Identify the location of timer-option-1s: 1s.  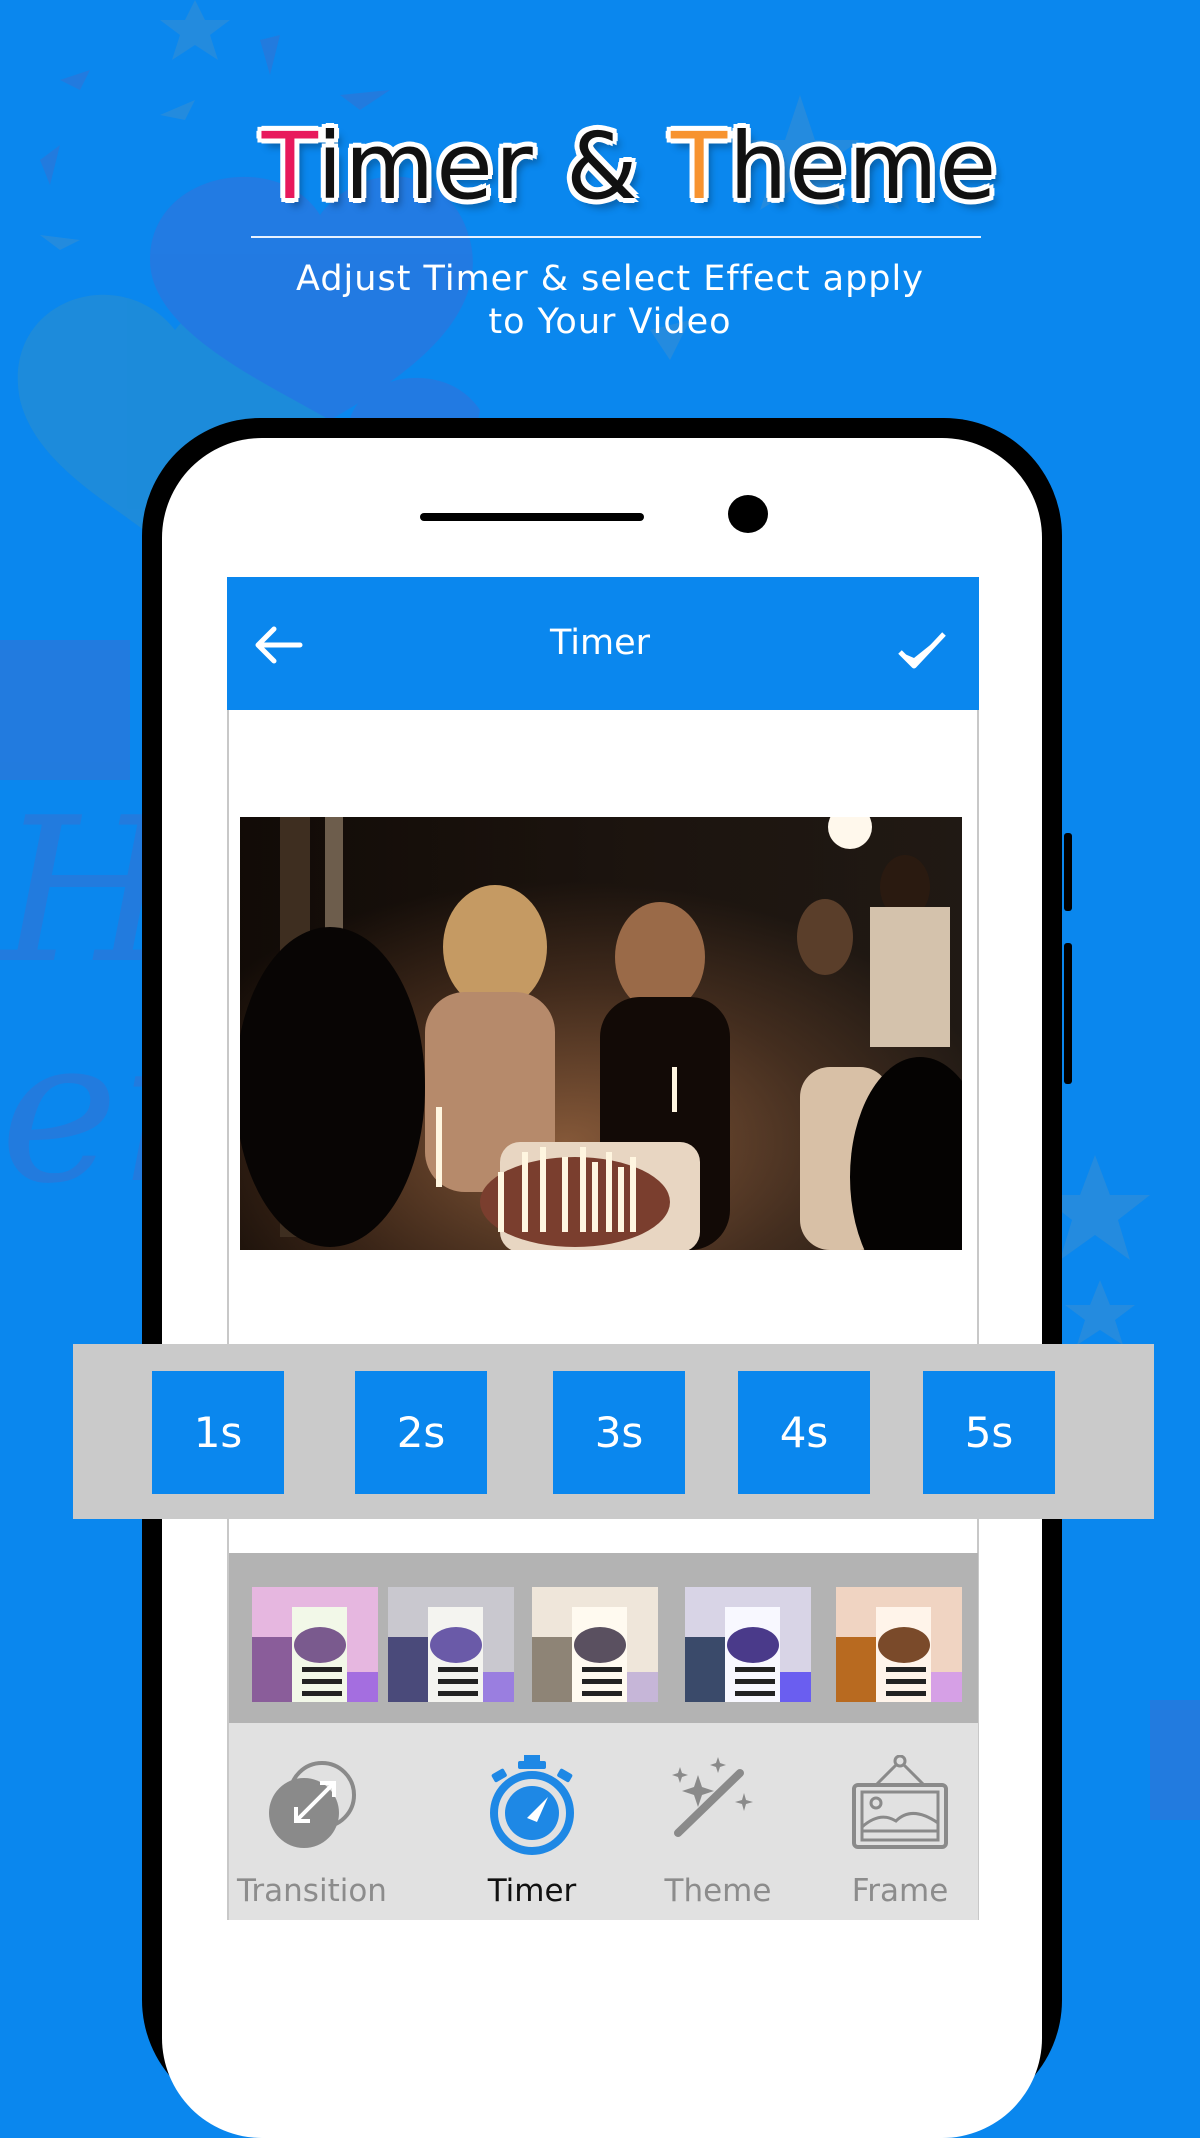
(218, 1432).